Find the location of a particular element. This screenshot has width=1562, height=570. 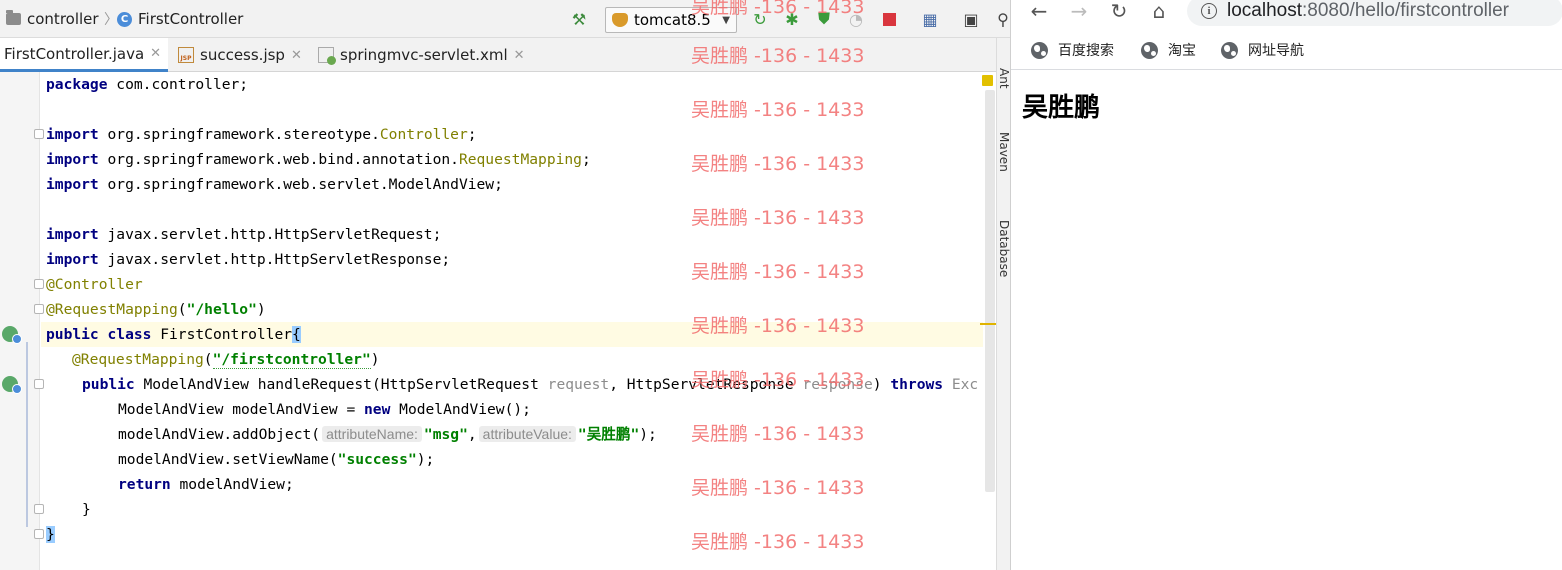

forward-icon: → is located at coordinates (1079, 11).